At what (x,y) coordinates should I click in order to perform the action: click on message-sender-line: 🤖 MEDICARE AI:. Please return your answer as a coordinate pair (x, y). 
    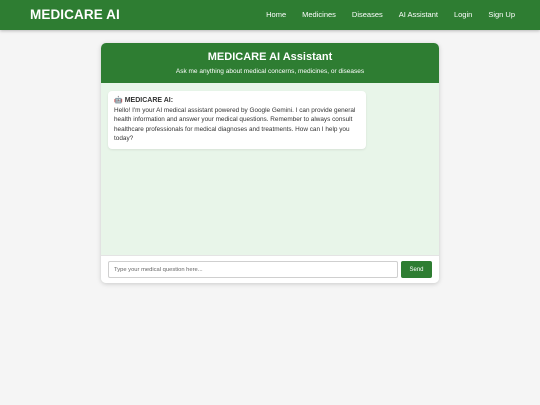
    Looking at the image, I should click on (237, 101).